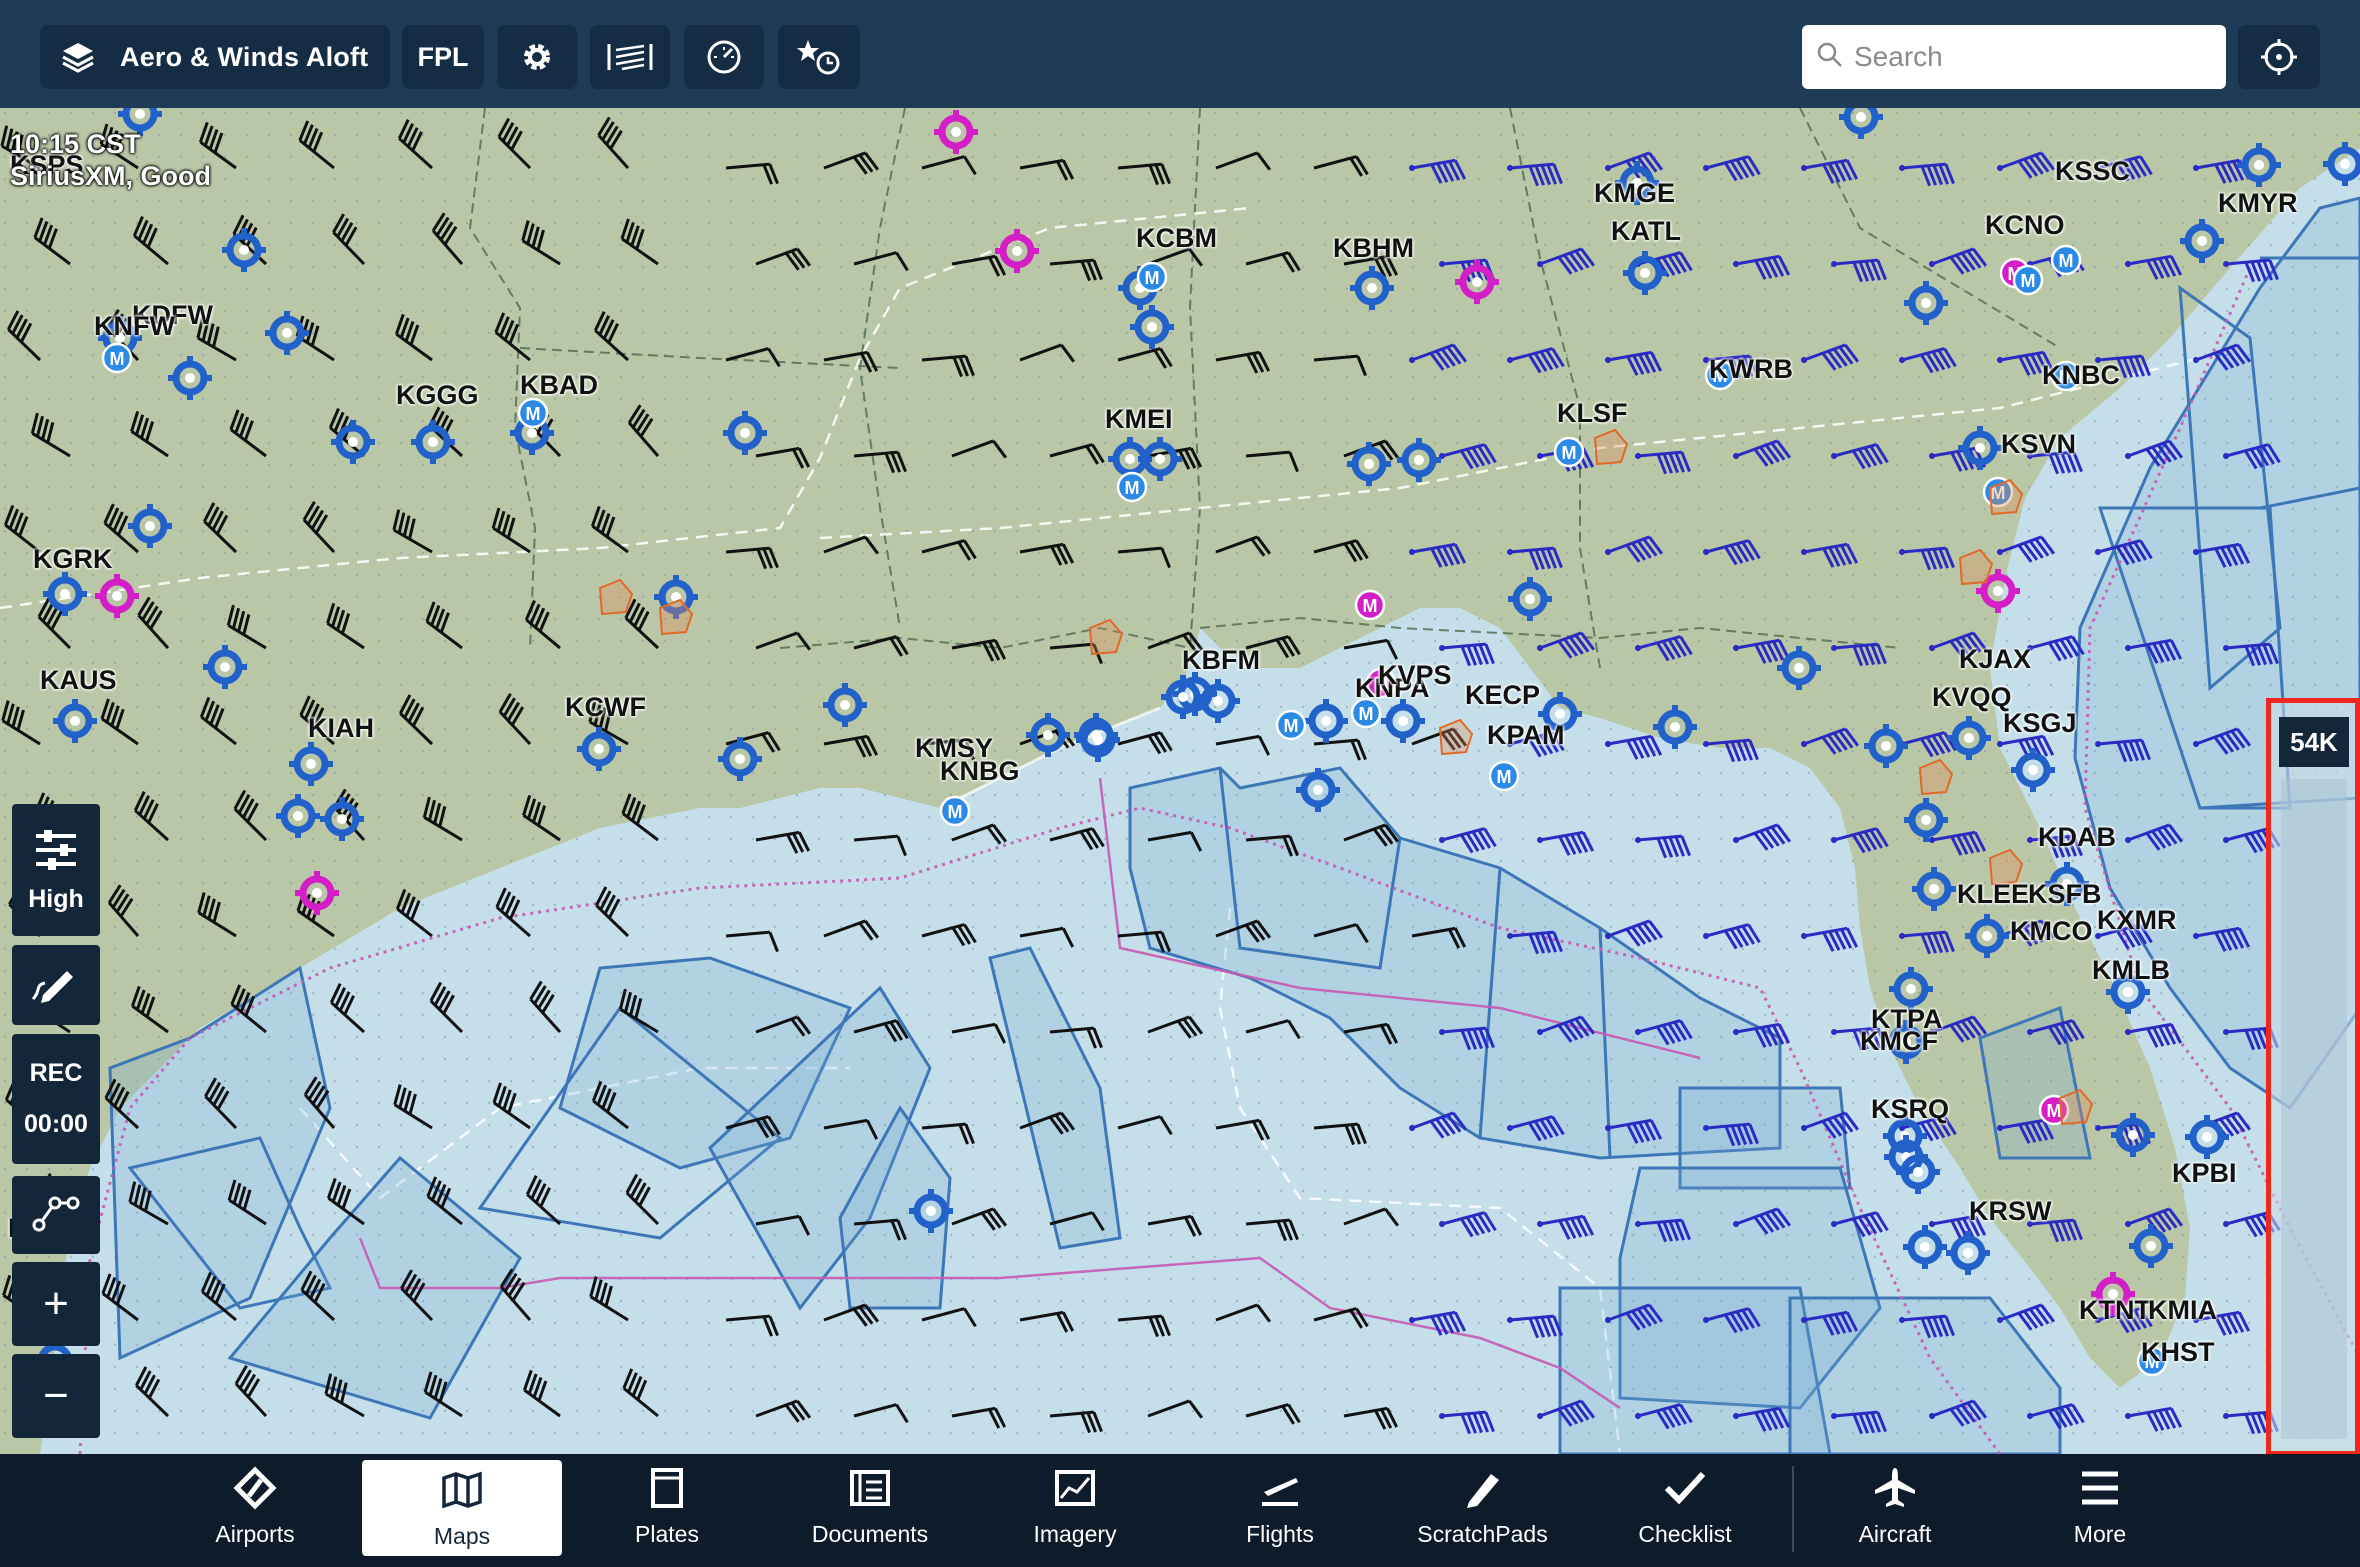 This screenshot has height=1567, width=2360. I want to click on search-field, so click(2014, 57).